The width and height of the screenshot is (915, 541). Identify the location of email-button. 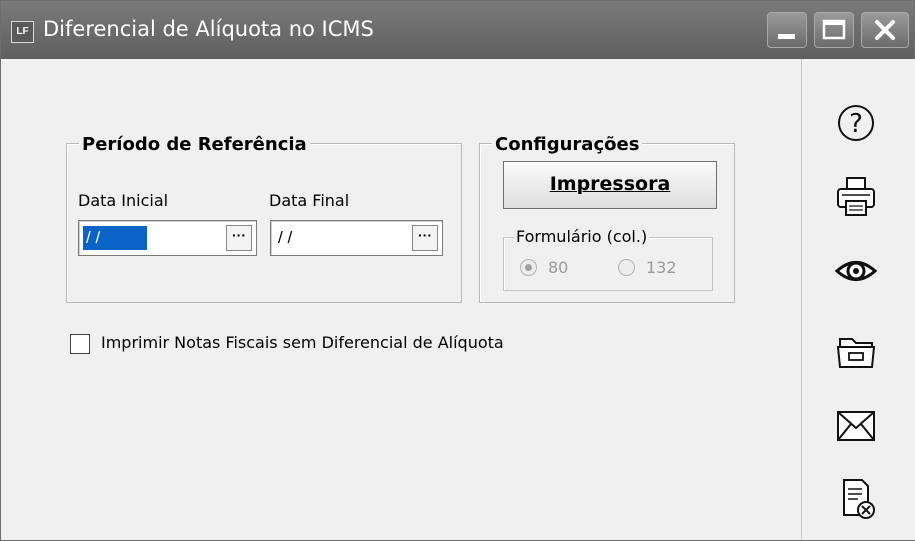
(856, 426).